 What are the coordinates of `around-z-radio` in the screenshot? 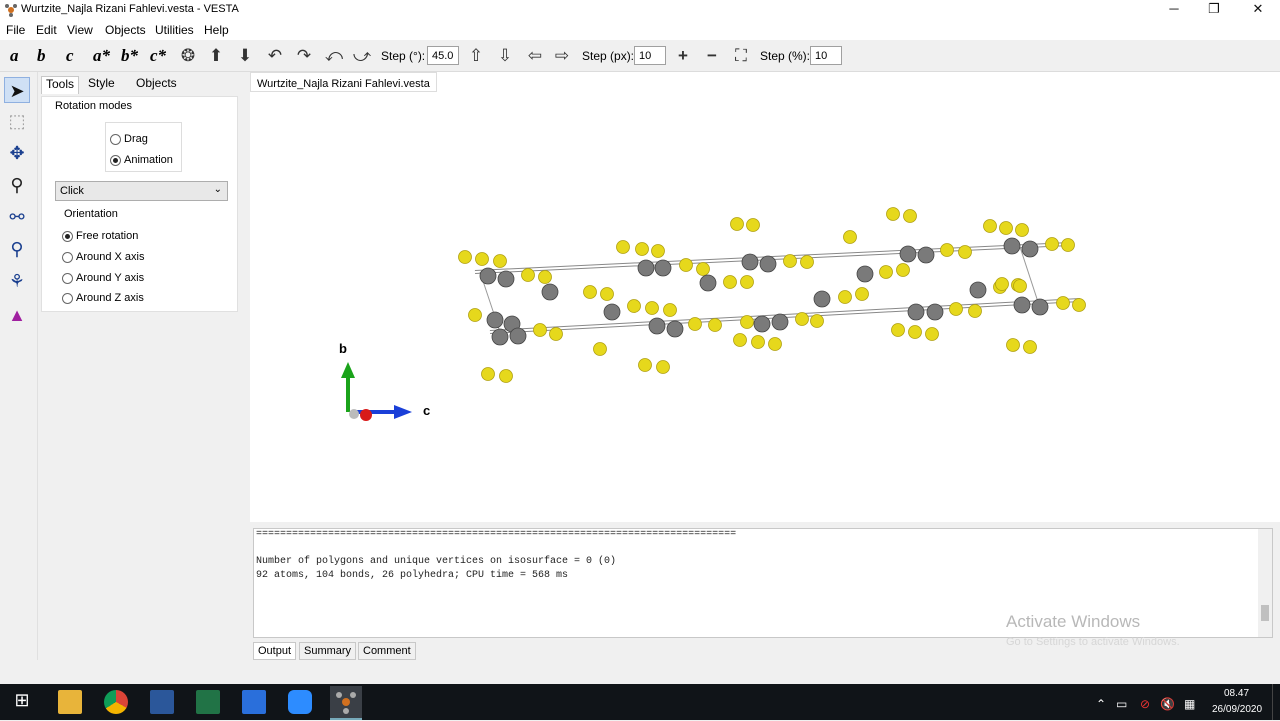 It's located at (67, 298).